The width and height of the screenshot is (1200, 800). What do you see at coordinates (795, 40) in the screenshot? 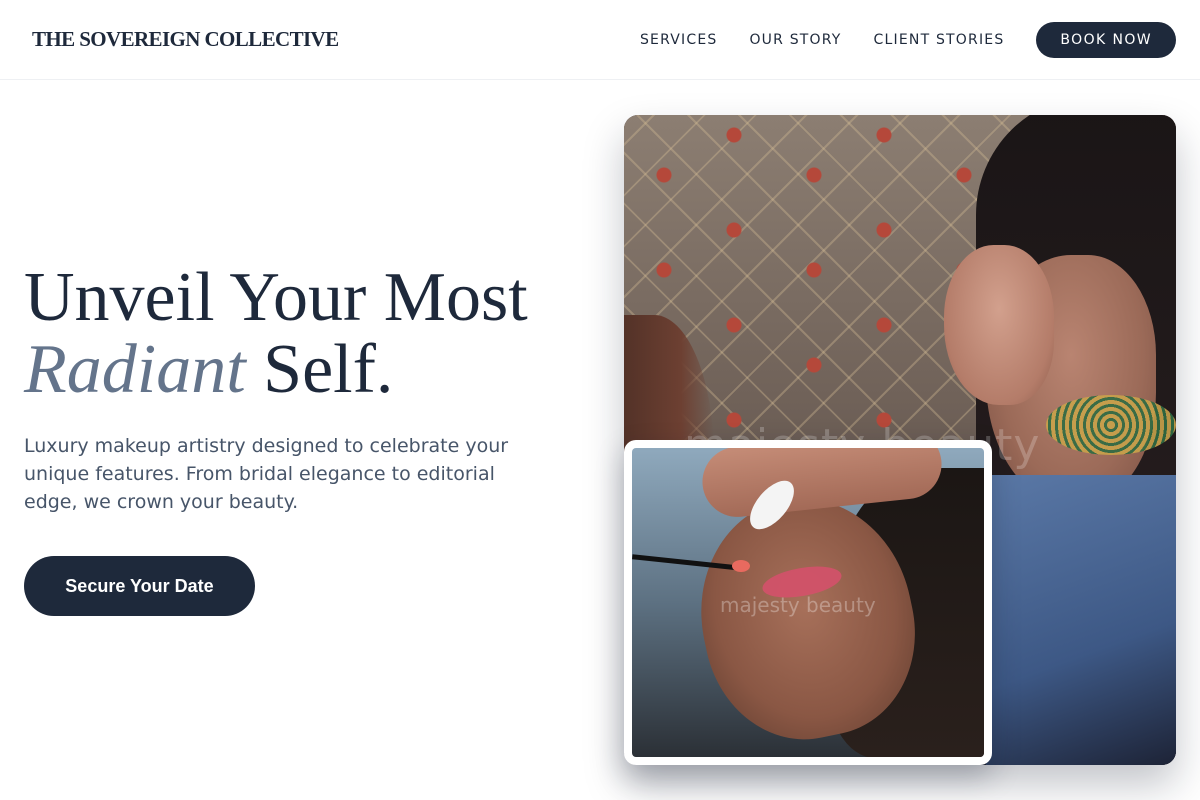
I see `nav-link-our-story: OUR STORY` at bounding box center [795, 40].